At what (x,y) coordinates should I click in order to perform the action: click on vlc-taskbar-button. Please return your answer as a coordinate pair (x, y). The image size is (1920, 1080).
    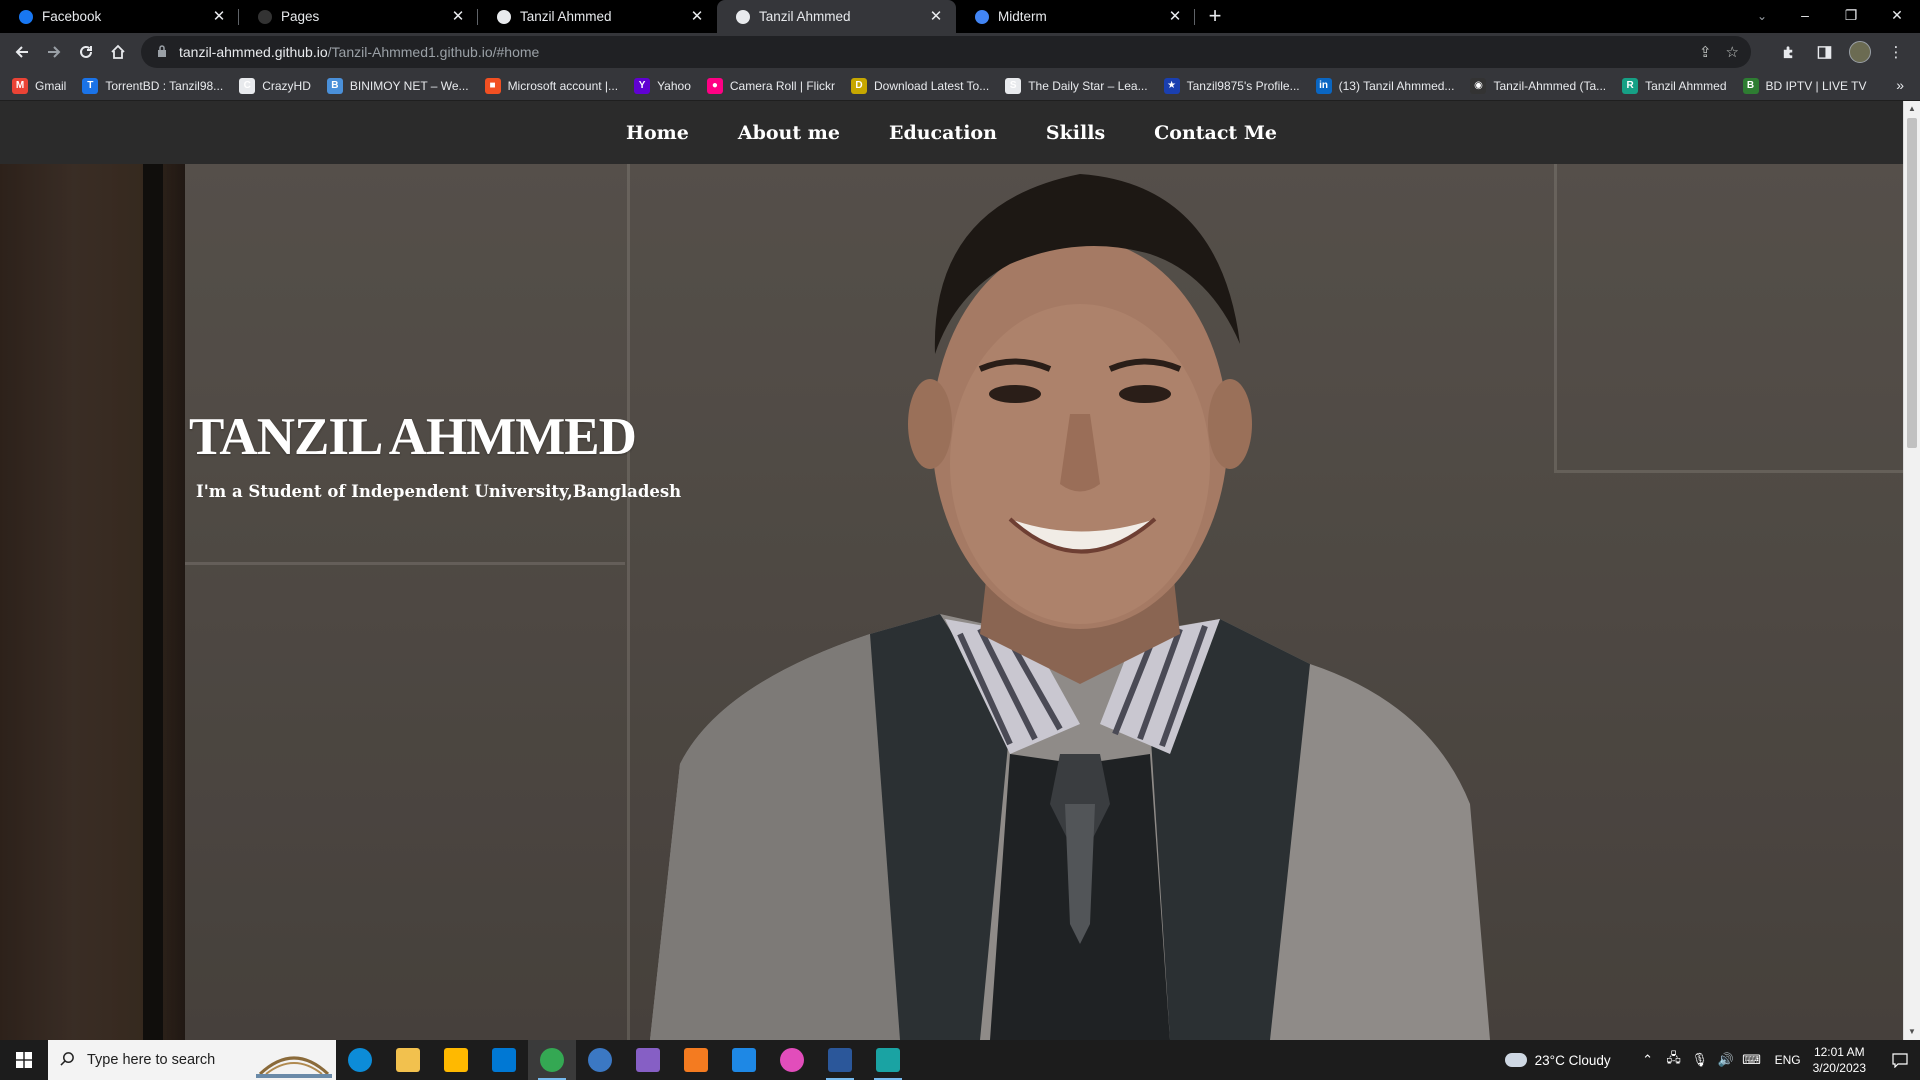
    Looking at the image, I should click on (696, 1060).